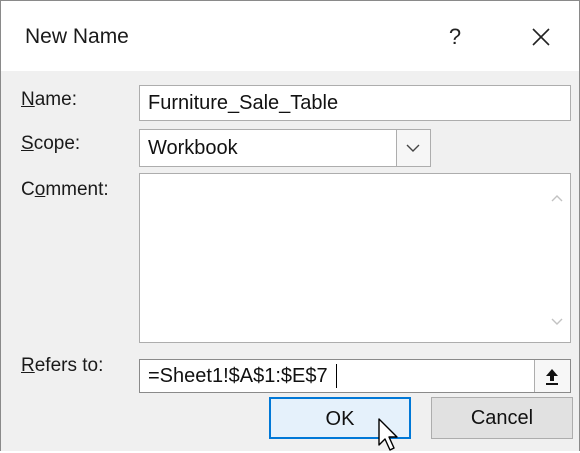  Describe the element at coordinates (77, 36) in the screenshot. I see `dialog-title: New Name` at that location.